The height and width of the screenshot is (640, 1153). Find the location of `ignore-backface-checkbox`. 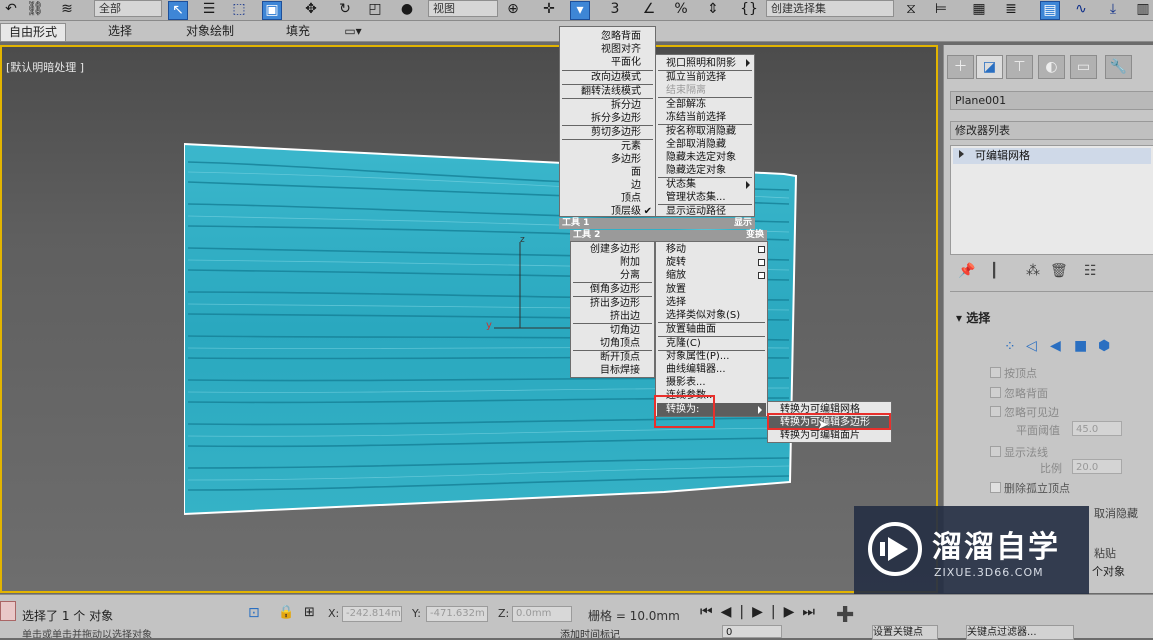

ignore-backface-checkbox is located at coordinates (995, 392).